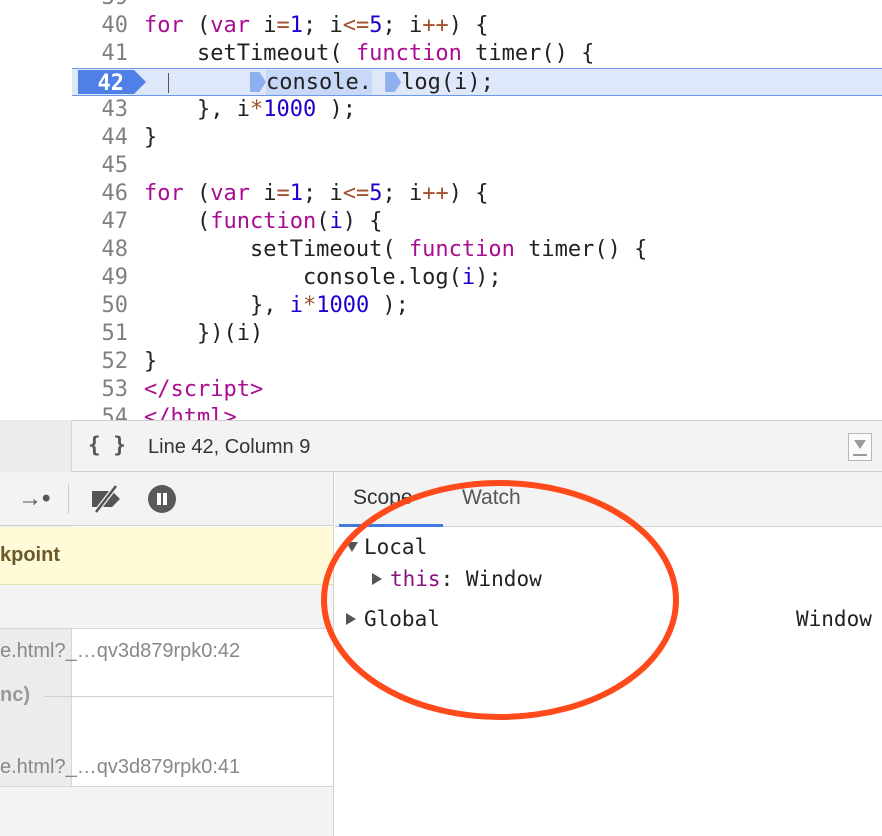 The image size is (882, 836). I want to click on line-number: 50, so click(100, 306).